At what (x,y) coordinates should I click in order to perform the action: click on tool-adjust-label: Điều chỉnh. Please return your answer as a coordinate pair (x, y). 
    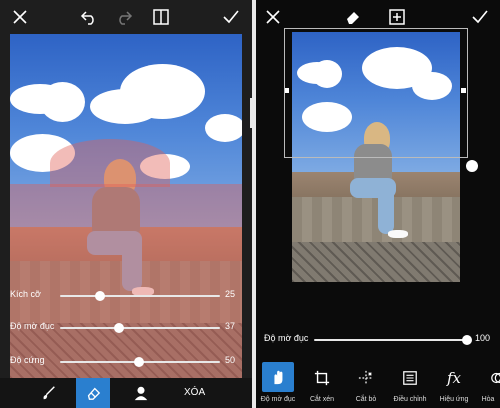
    Looking at the image, I should click on (410, 399).